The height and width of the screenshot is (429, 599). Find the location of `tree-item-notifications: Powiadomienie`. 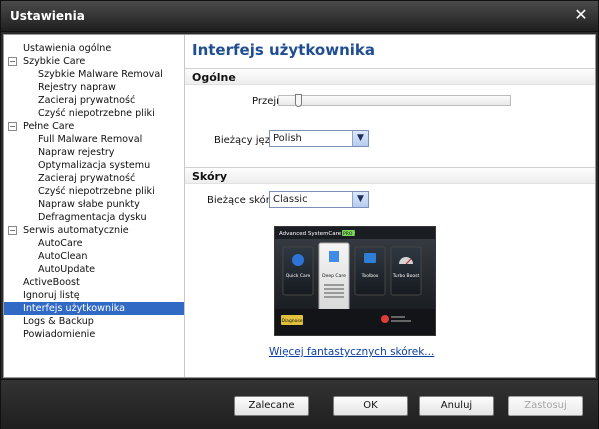

tree-item-notifications: Powiadomienie is located at coordinates (94, 334).